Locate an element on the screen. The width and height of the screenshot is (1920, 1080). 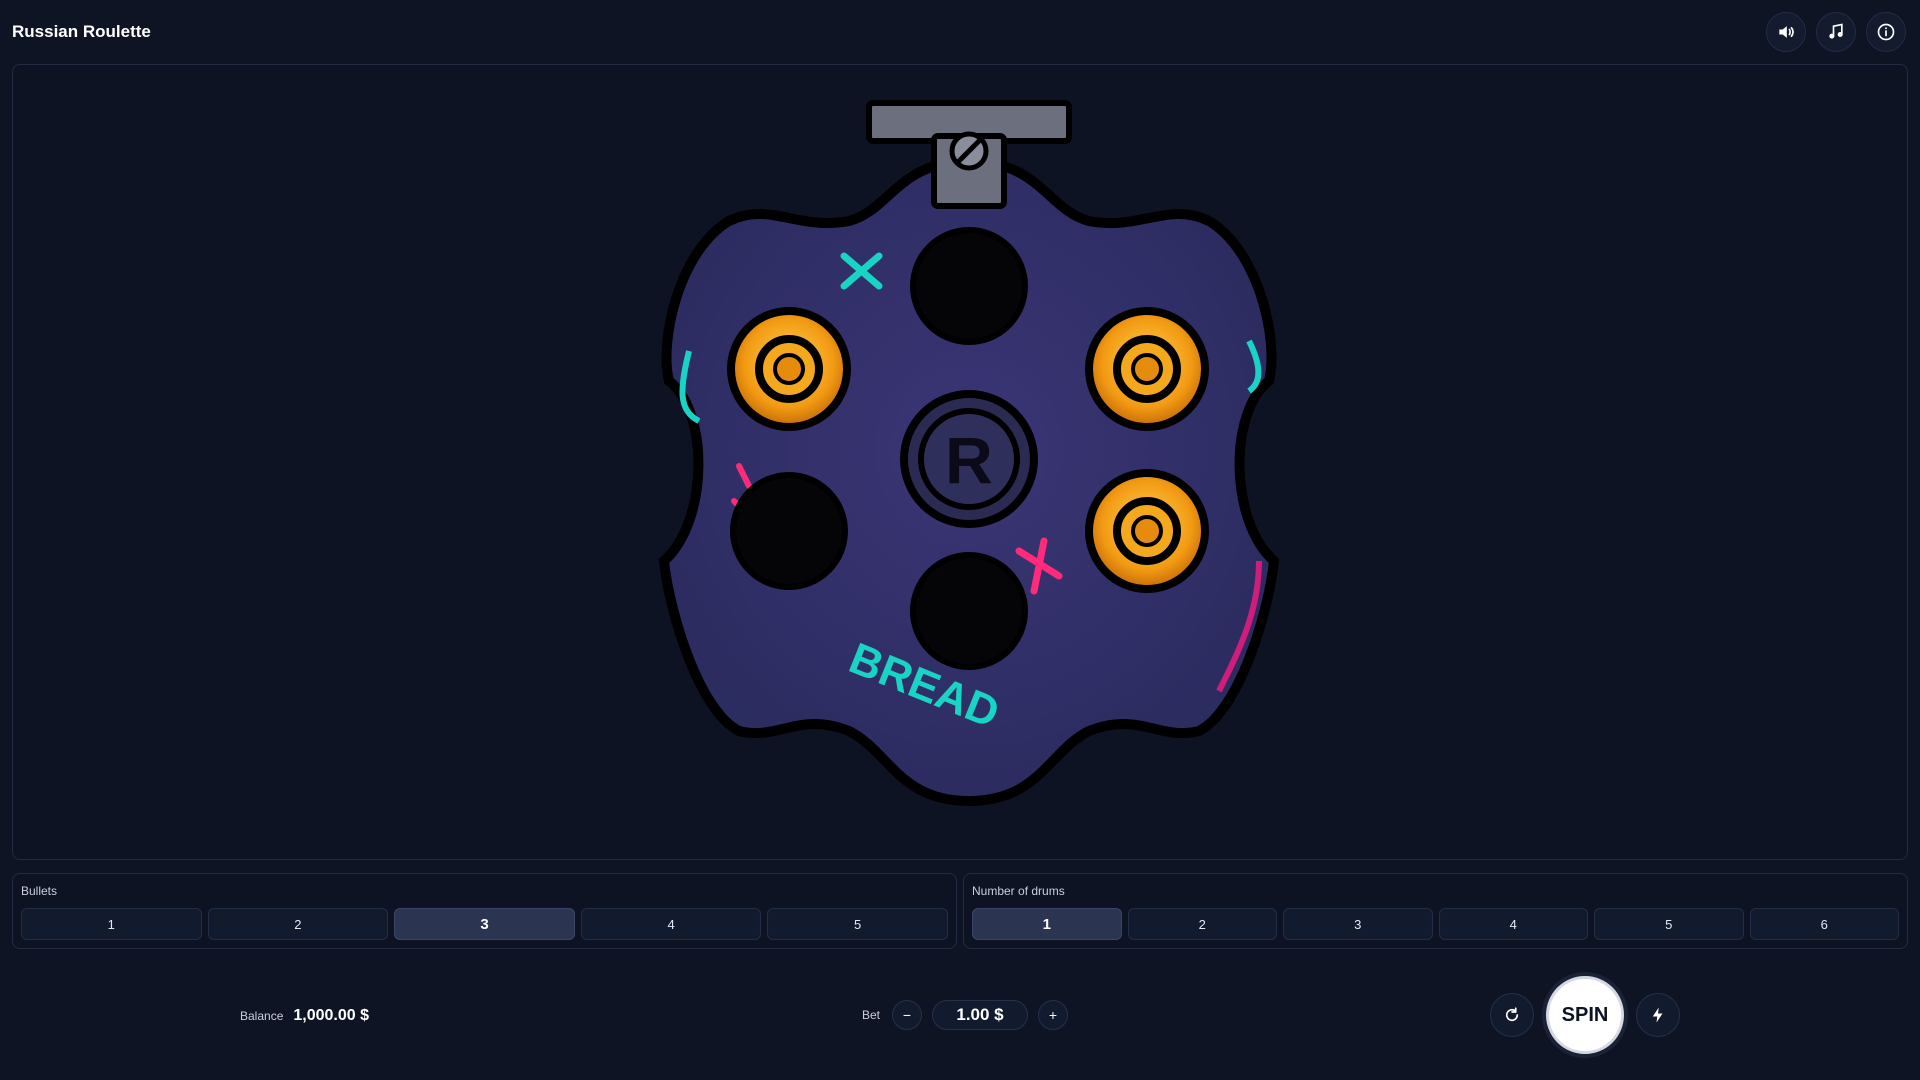
drums-option-2: 2 is located at coordinates (1202, 924).